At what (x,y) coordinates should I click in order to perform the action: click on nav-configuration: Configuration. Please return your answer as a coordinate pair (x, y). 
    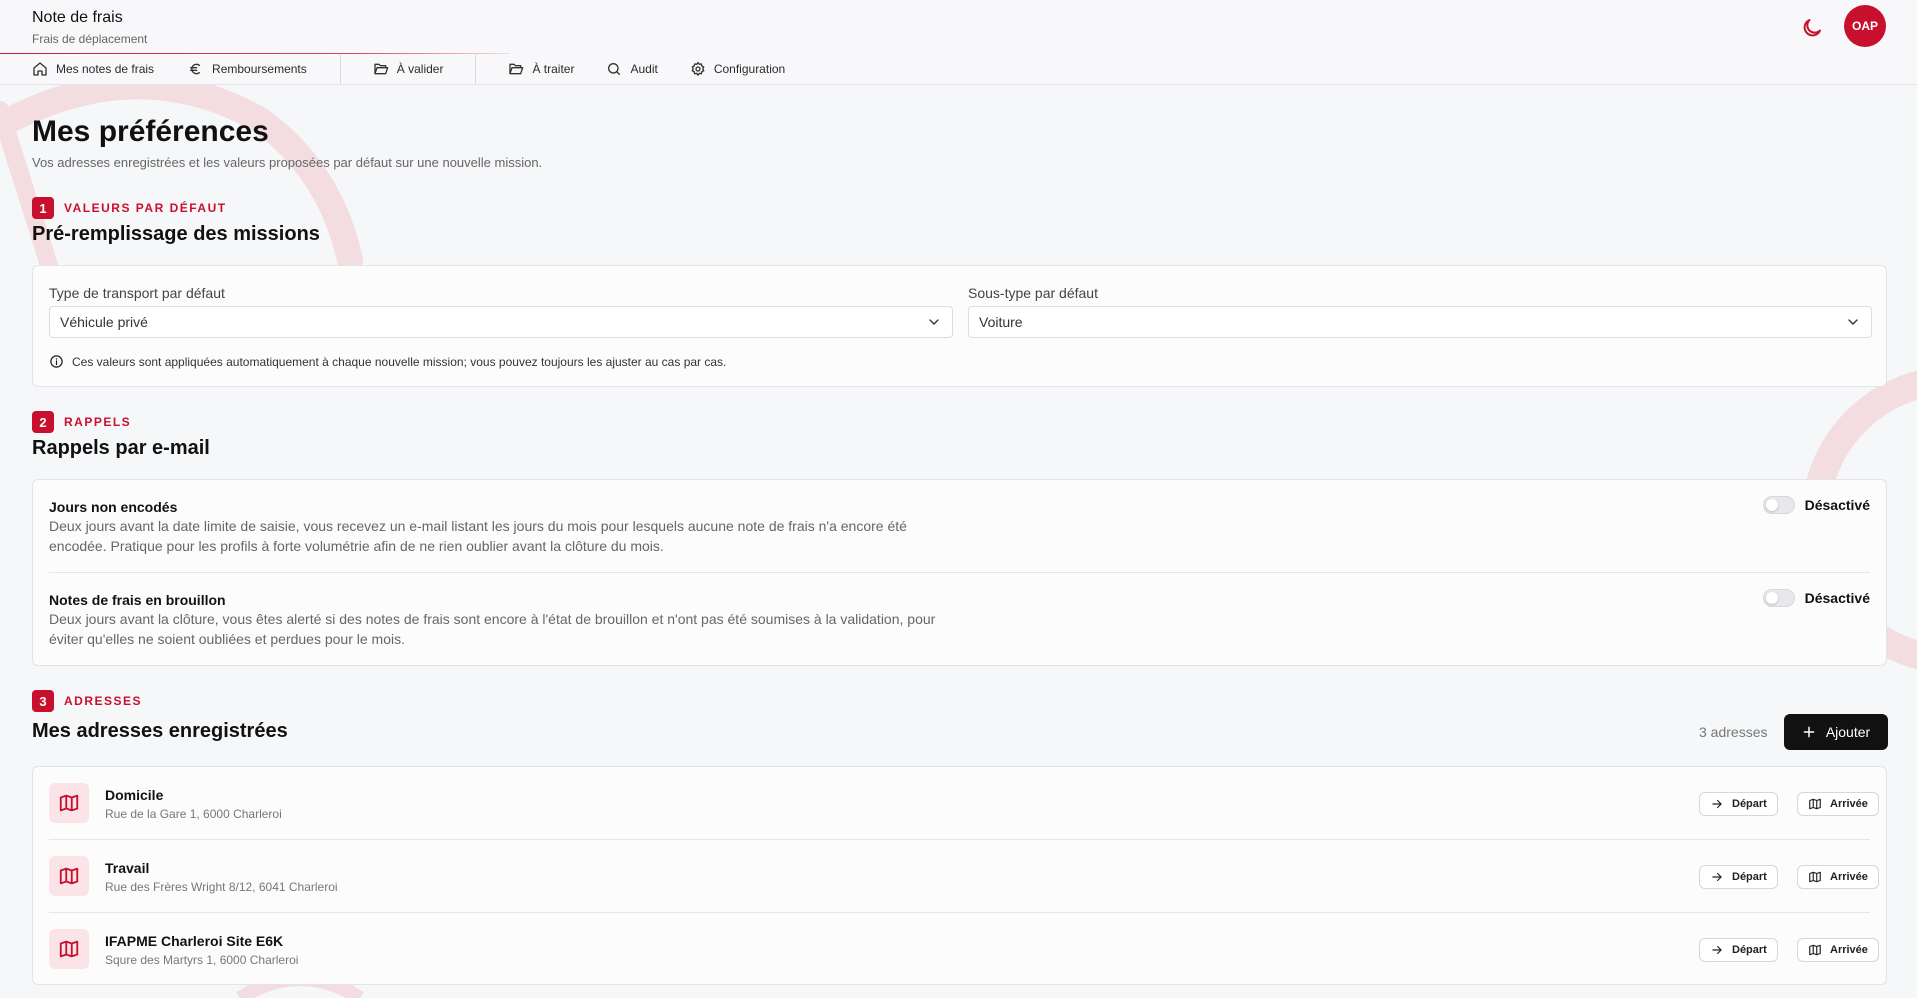
    Looking at the image, I should click on (737, 69).